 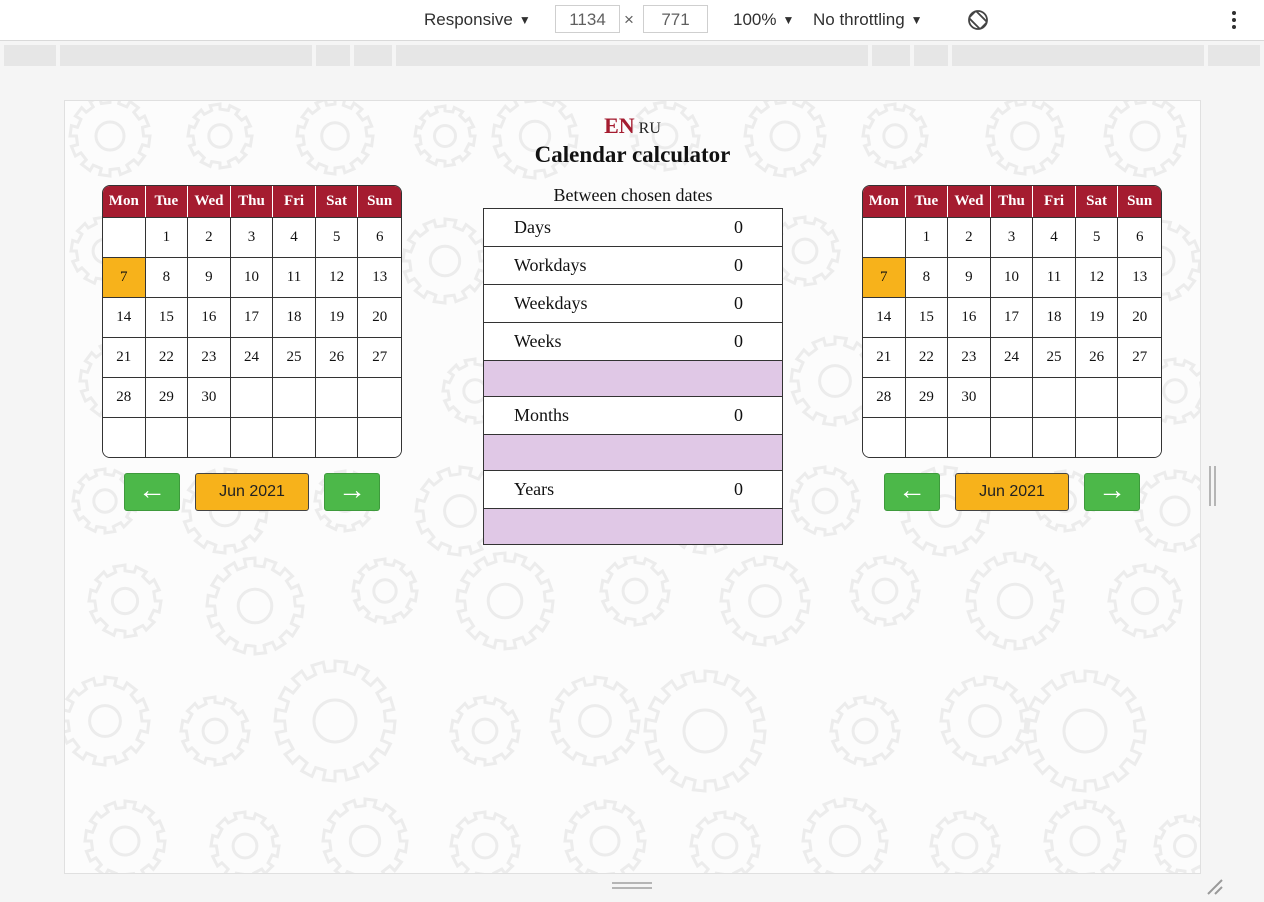 I want to click on more-vertical-icon, so click(x=1234, y=20).